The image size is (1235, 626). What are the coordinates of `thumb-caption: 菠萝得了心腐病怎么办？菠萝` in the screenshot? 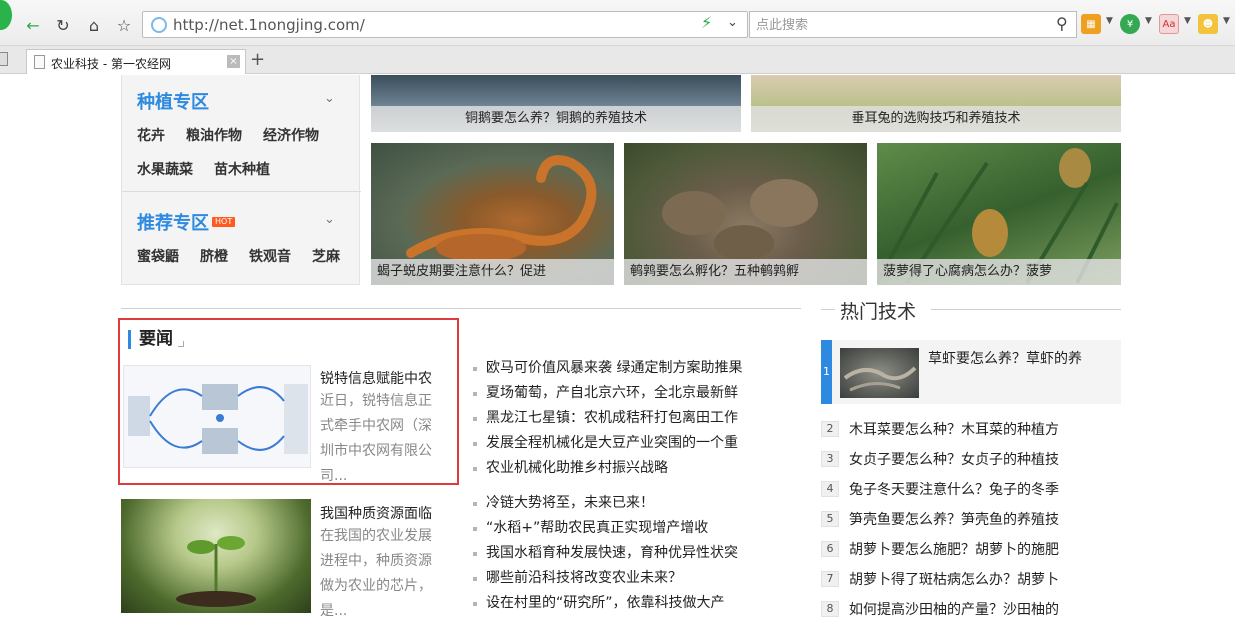 It's located at (999, 272).